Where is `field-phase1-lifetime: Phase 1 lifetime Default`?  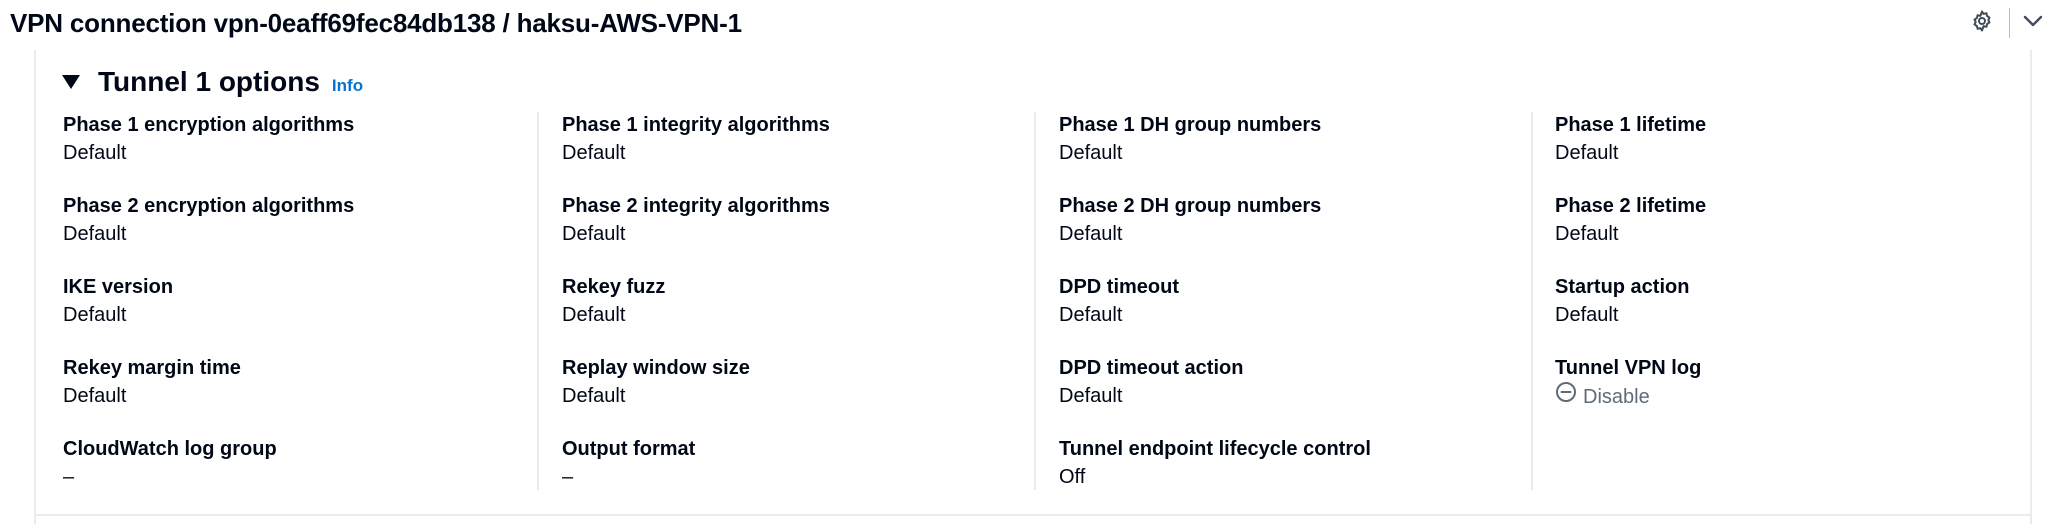 field-phase1-lifetime: Phase 1 lifetime Default is located at coordinates (1783, 152).